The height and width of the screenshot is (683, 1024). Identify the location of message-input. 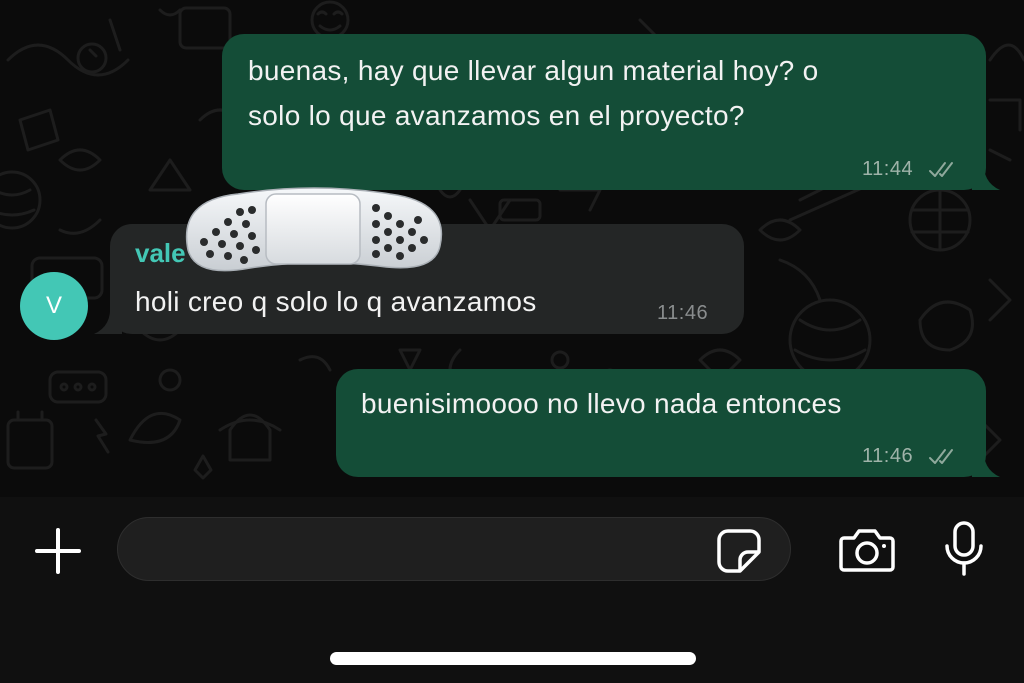
(424, 550).